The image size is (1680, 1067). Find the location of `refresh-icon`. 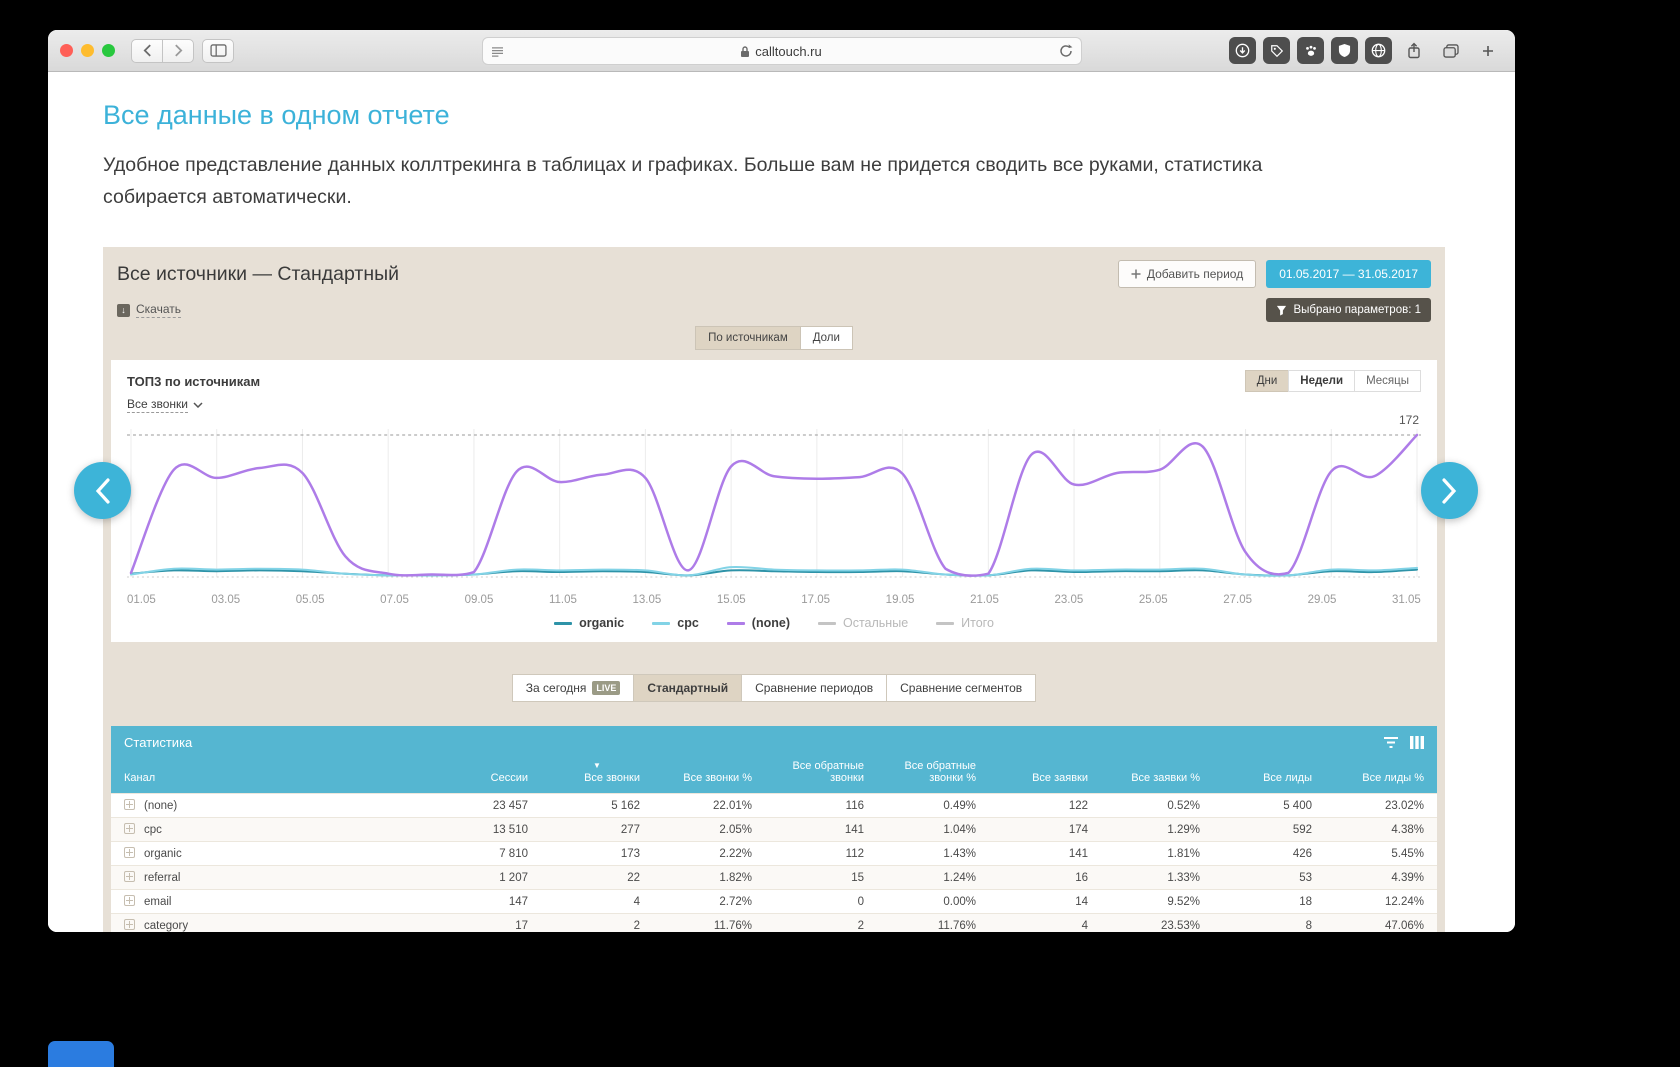

refresh-icon is located at coordinates (1066, 51).